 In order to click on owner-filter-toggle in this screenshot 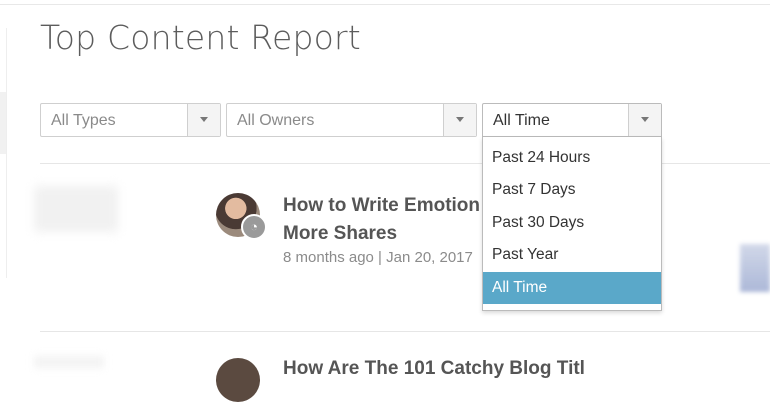, I will do `click(459, 120)`.